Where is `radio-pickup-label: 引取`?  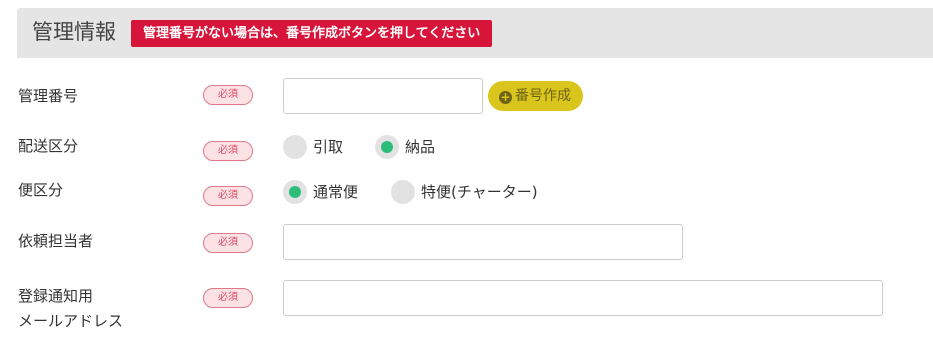 radio-pickup-label: 引取 is located at coordinates (328, 147).